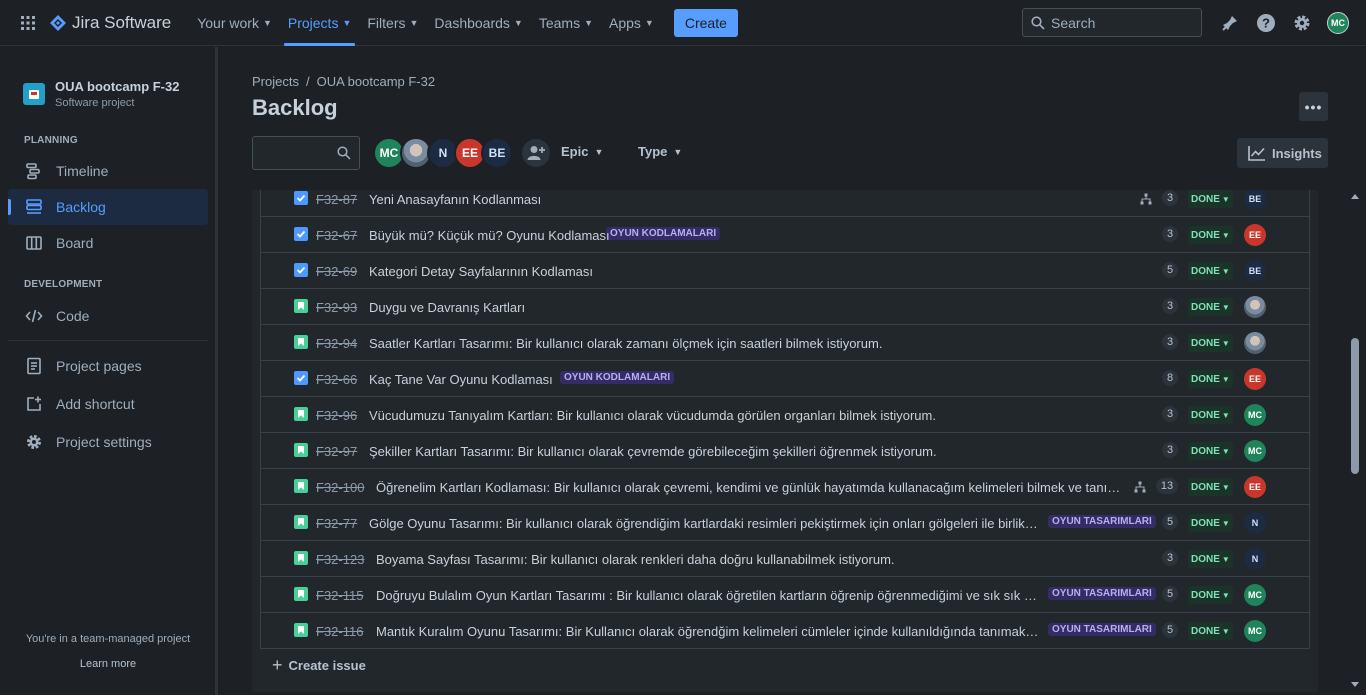 The width and height of the screenshot is (1366, 695). I want to click on nav-item-projects: Projects ▼, so click(320, 23).